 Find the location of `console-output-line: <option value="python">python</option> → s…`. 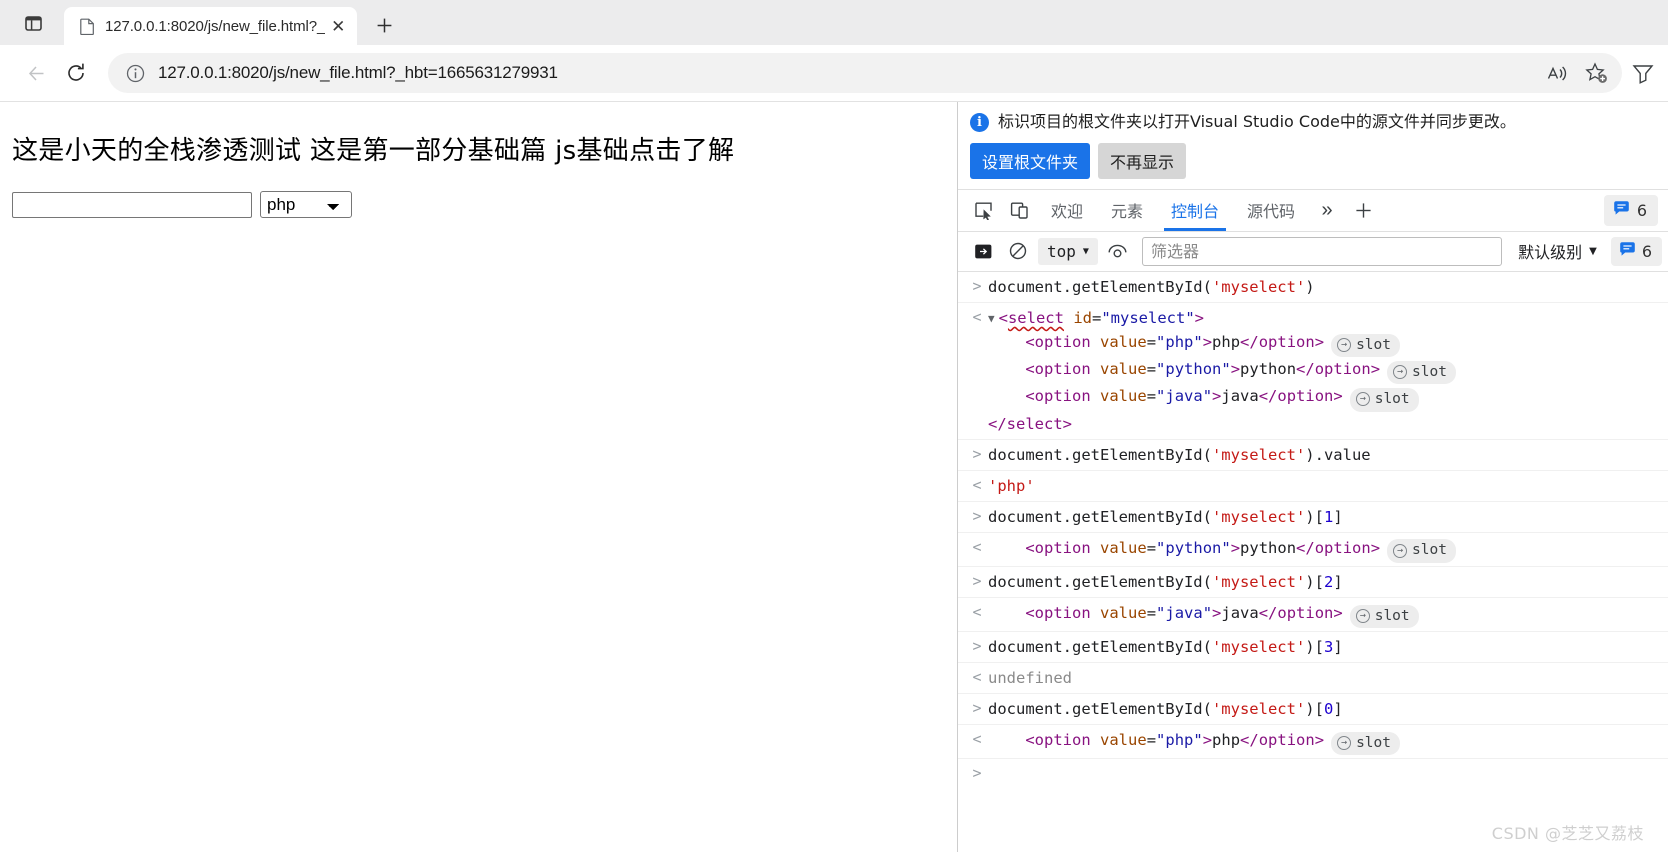

console-output-line: <option value="python">python</option> → s… is located at coordinates (1324, 371).